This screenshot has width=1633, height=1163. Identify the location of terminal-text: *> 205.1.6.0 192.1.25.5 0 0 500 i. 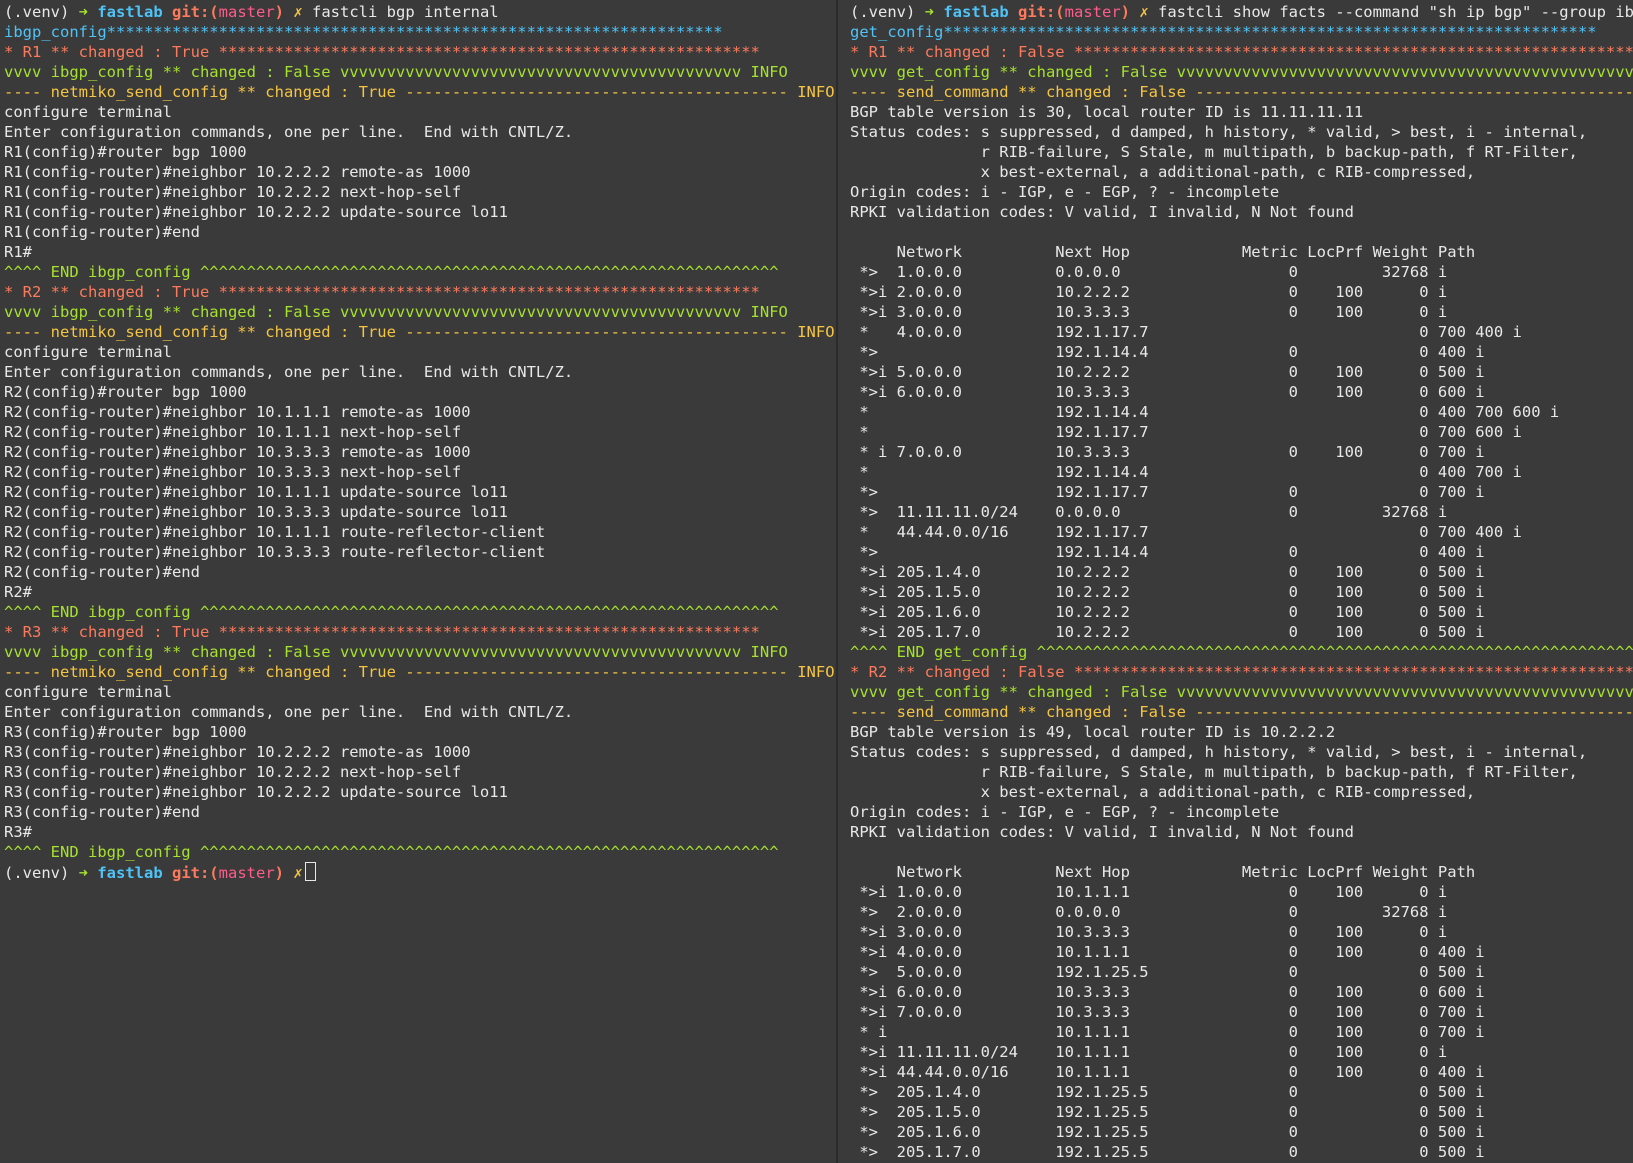
(1167, 1132).